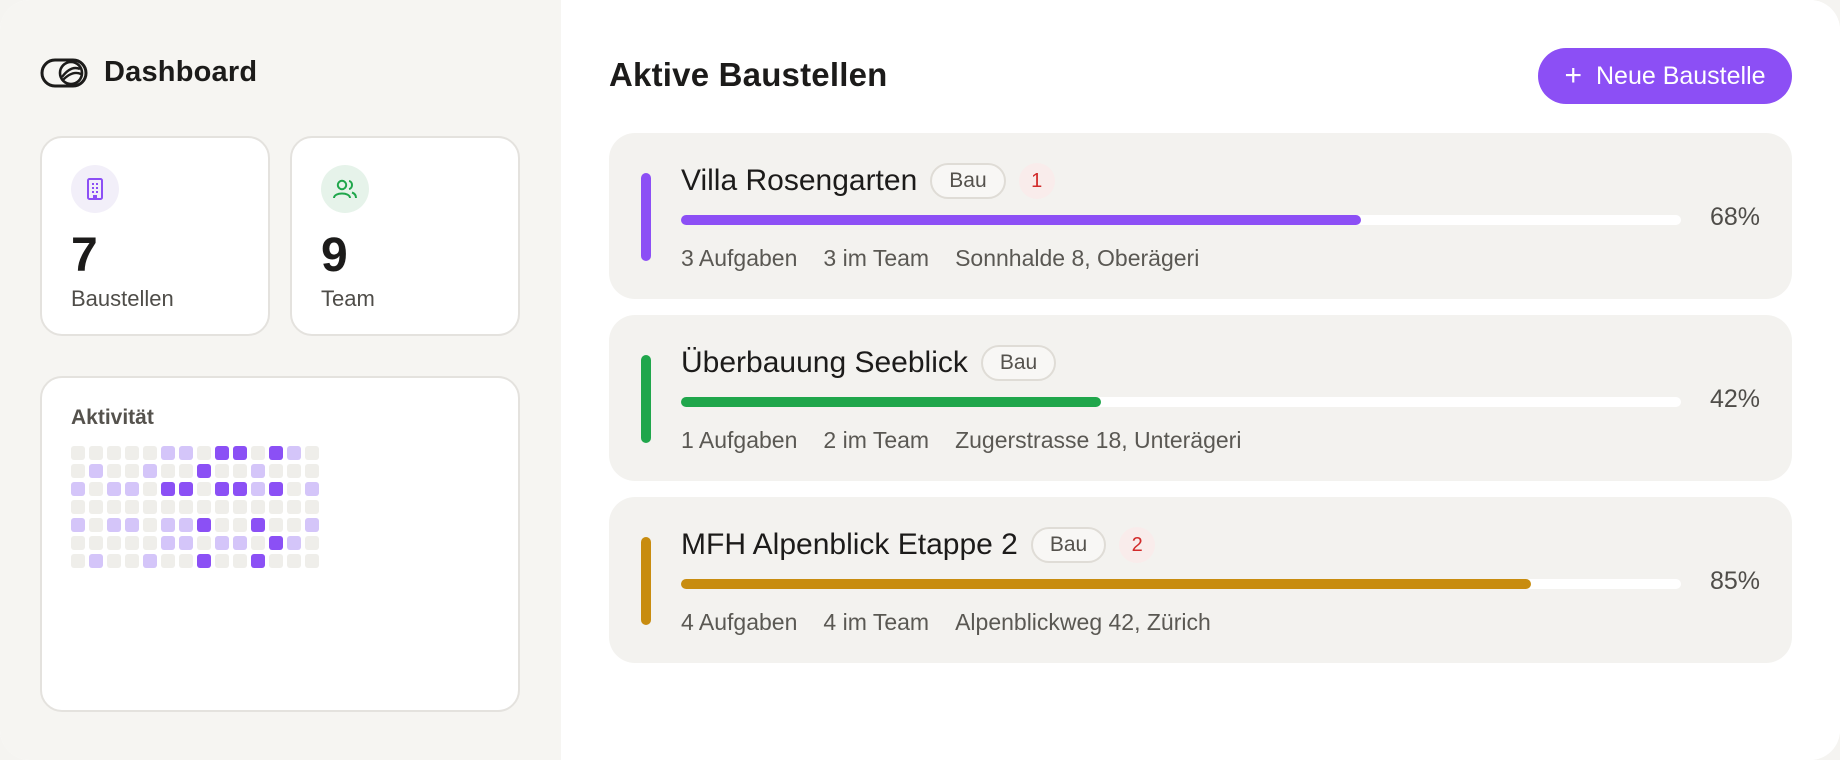 The height and width of the screenshot is (760, 1840). I want to click on dashboard-title: Dashboard, so click(181, 72).